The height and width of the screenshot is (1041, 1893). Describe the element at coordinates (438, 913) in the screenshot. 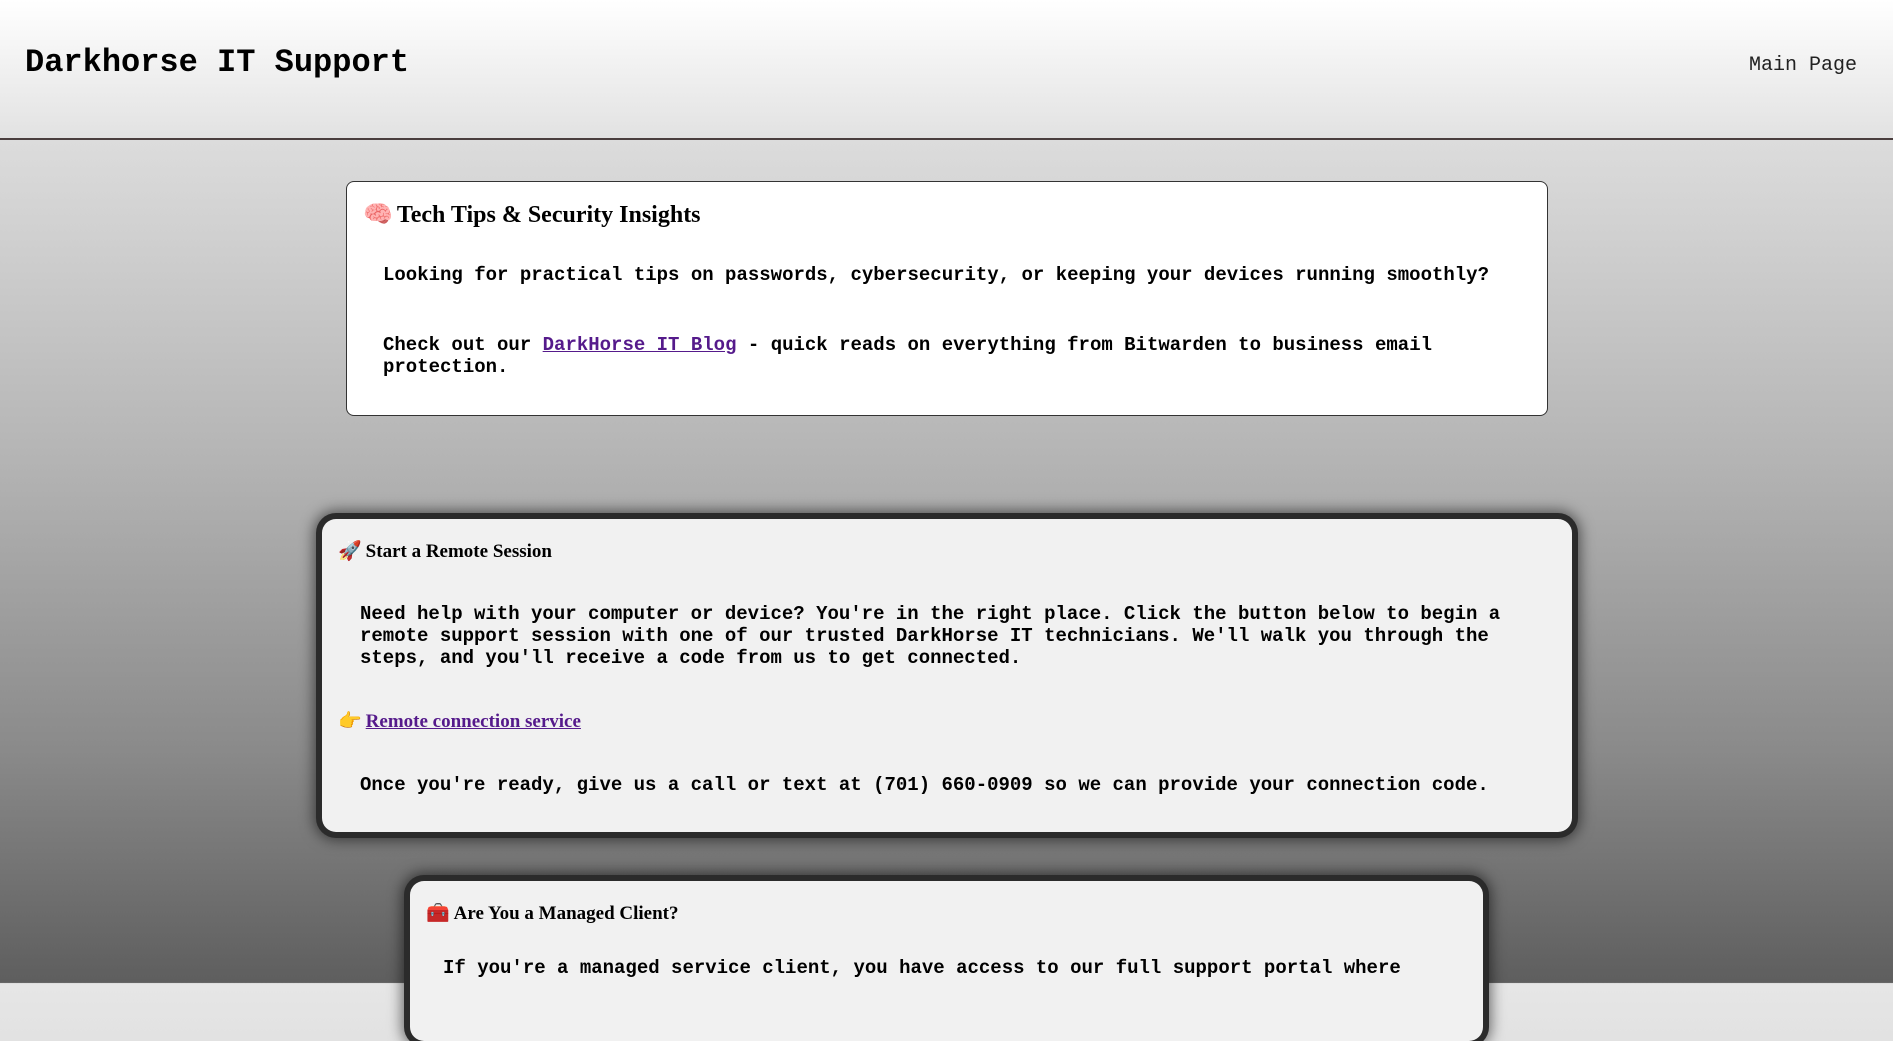

I see `toolbox-icon: 🧰` at that location.